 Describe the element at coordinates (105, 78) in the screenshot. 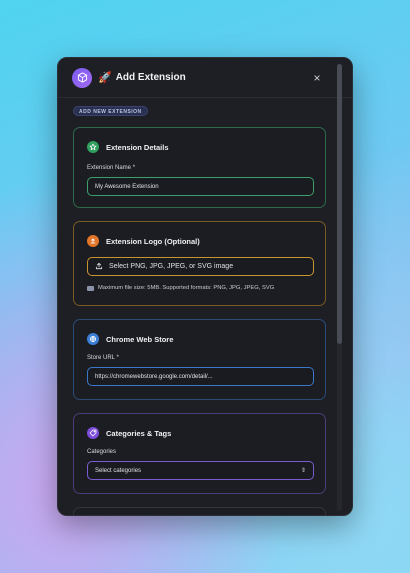

I see `rocket-icon: 🚀` at that location.